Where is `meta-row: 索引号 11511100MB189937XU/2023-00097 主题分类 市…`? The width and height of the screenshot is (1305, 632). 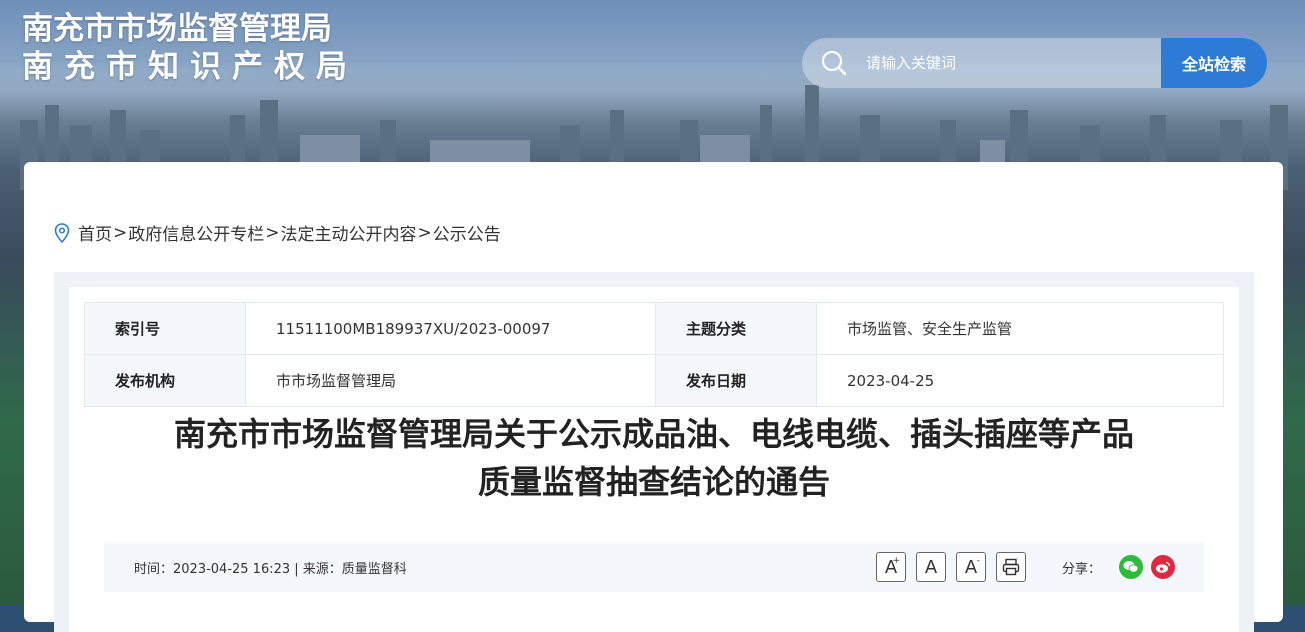
meta-row: 索引号 11511100MB189937XU/2023-00097 主题分类 市… is located at coordinates (654, 328).